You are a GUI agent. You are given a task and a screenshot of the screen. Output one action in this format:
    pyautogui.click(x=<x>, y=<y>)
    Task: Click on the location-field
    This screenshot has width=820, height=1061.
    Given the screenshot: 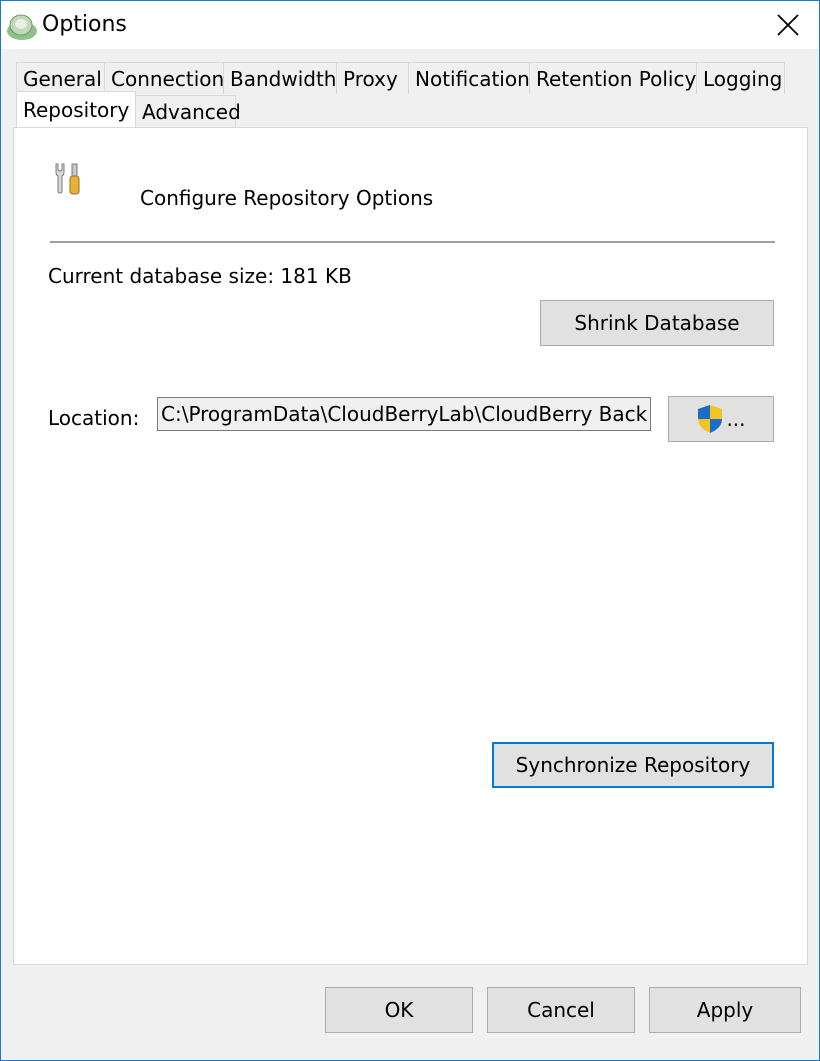 What is the action you would take?
    pyautogui.click(x=404, y=414)
    